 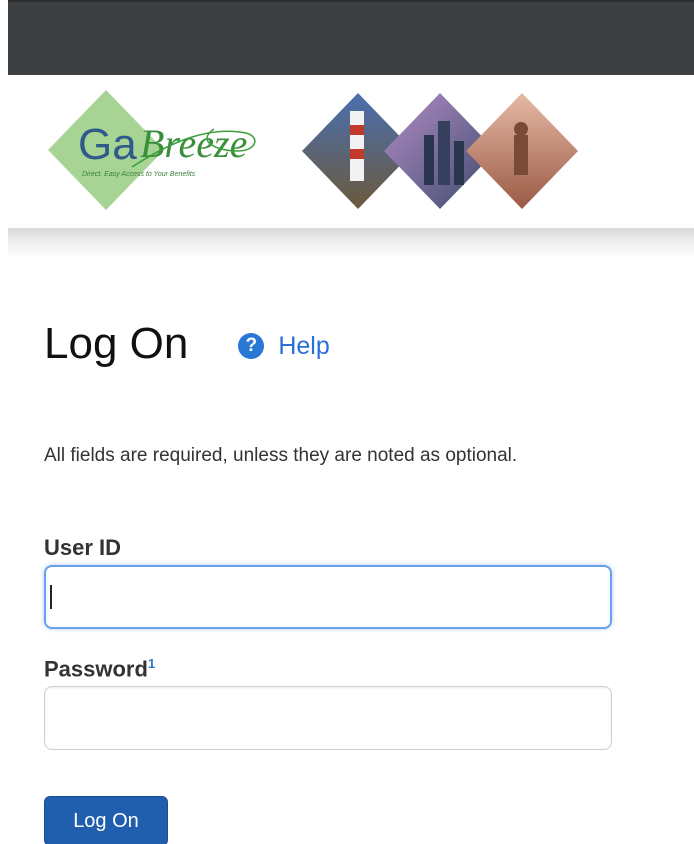 I want to click on header-photo-strip, so click(x=440, y=151).